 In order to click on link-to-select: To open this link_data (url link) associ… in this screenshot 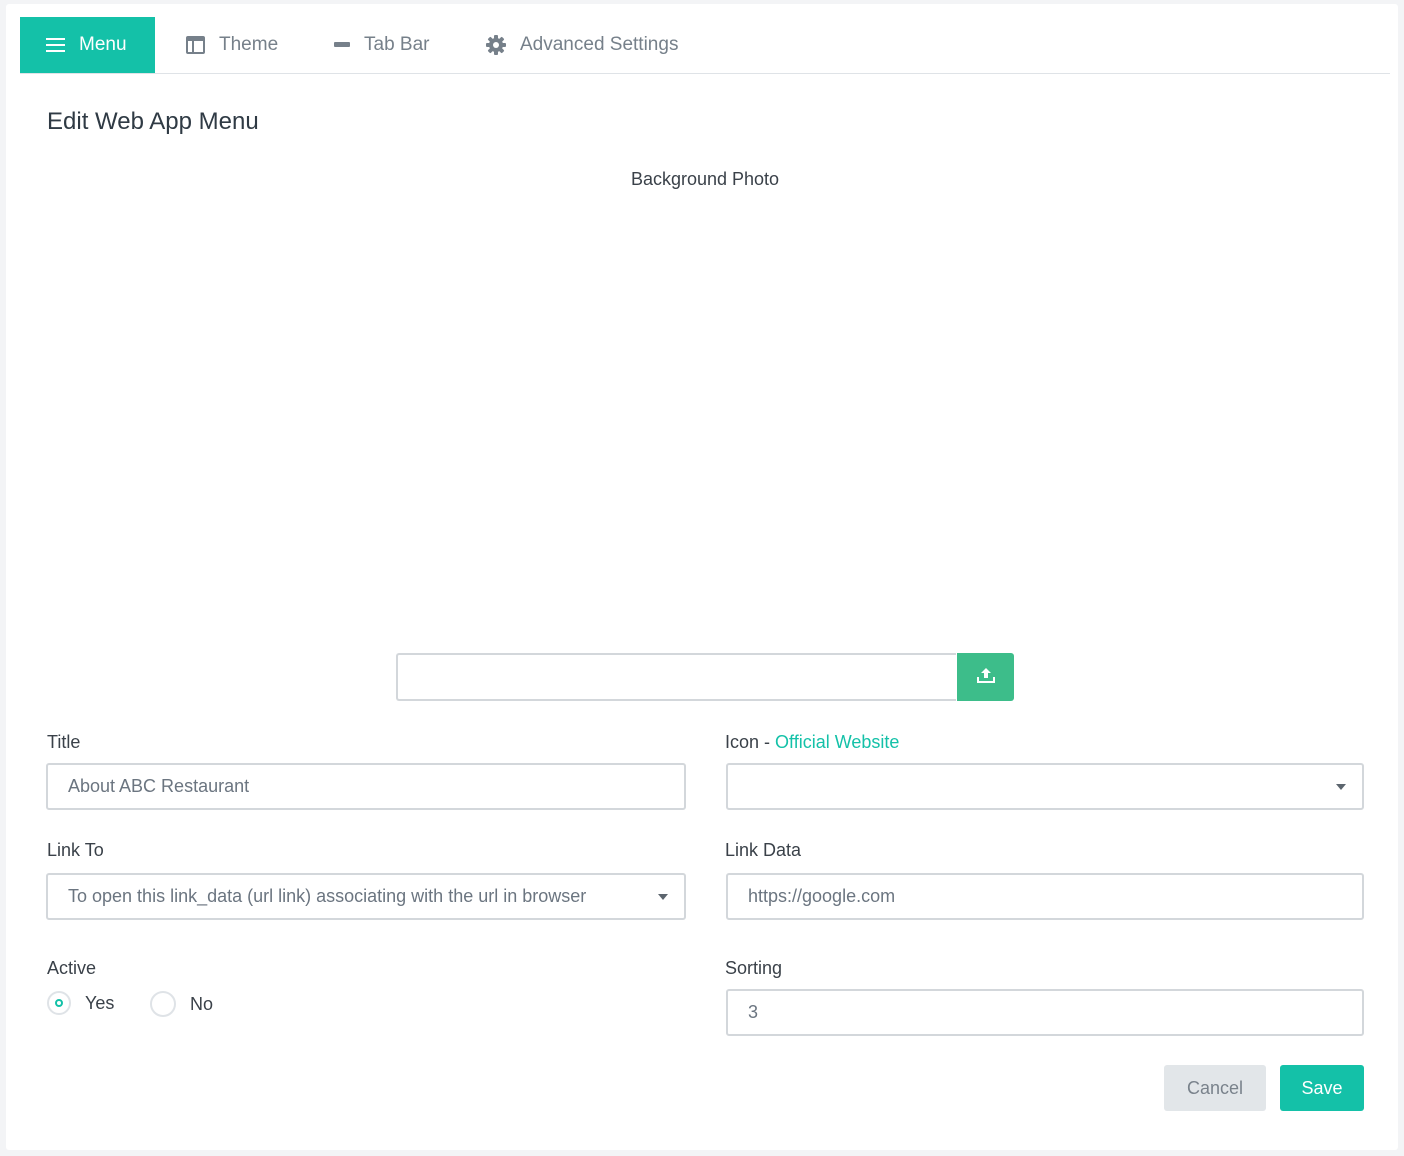, I will do `click(366, 896)`.